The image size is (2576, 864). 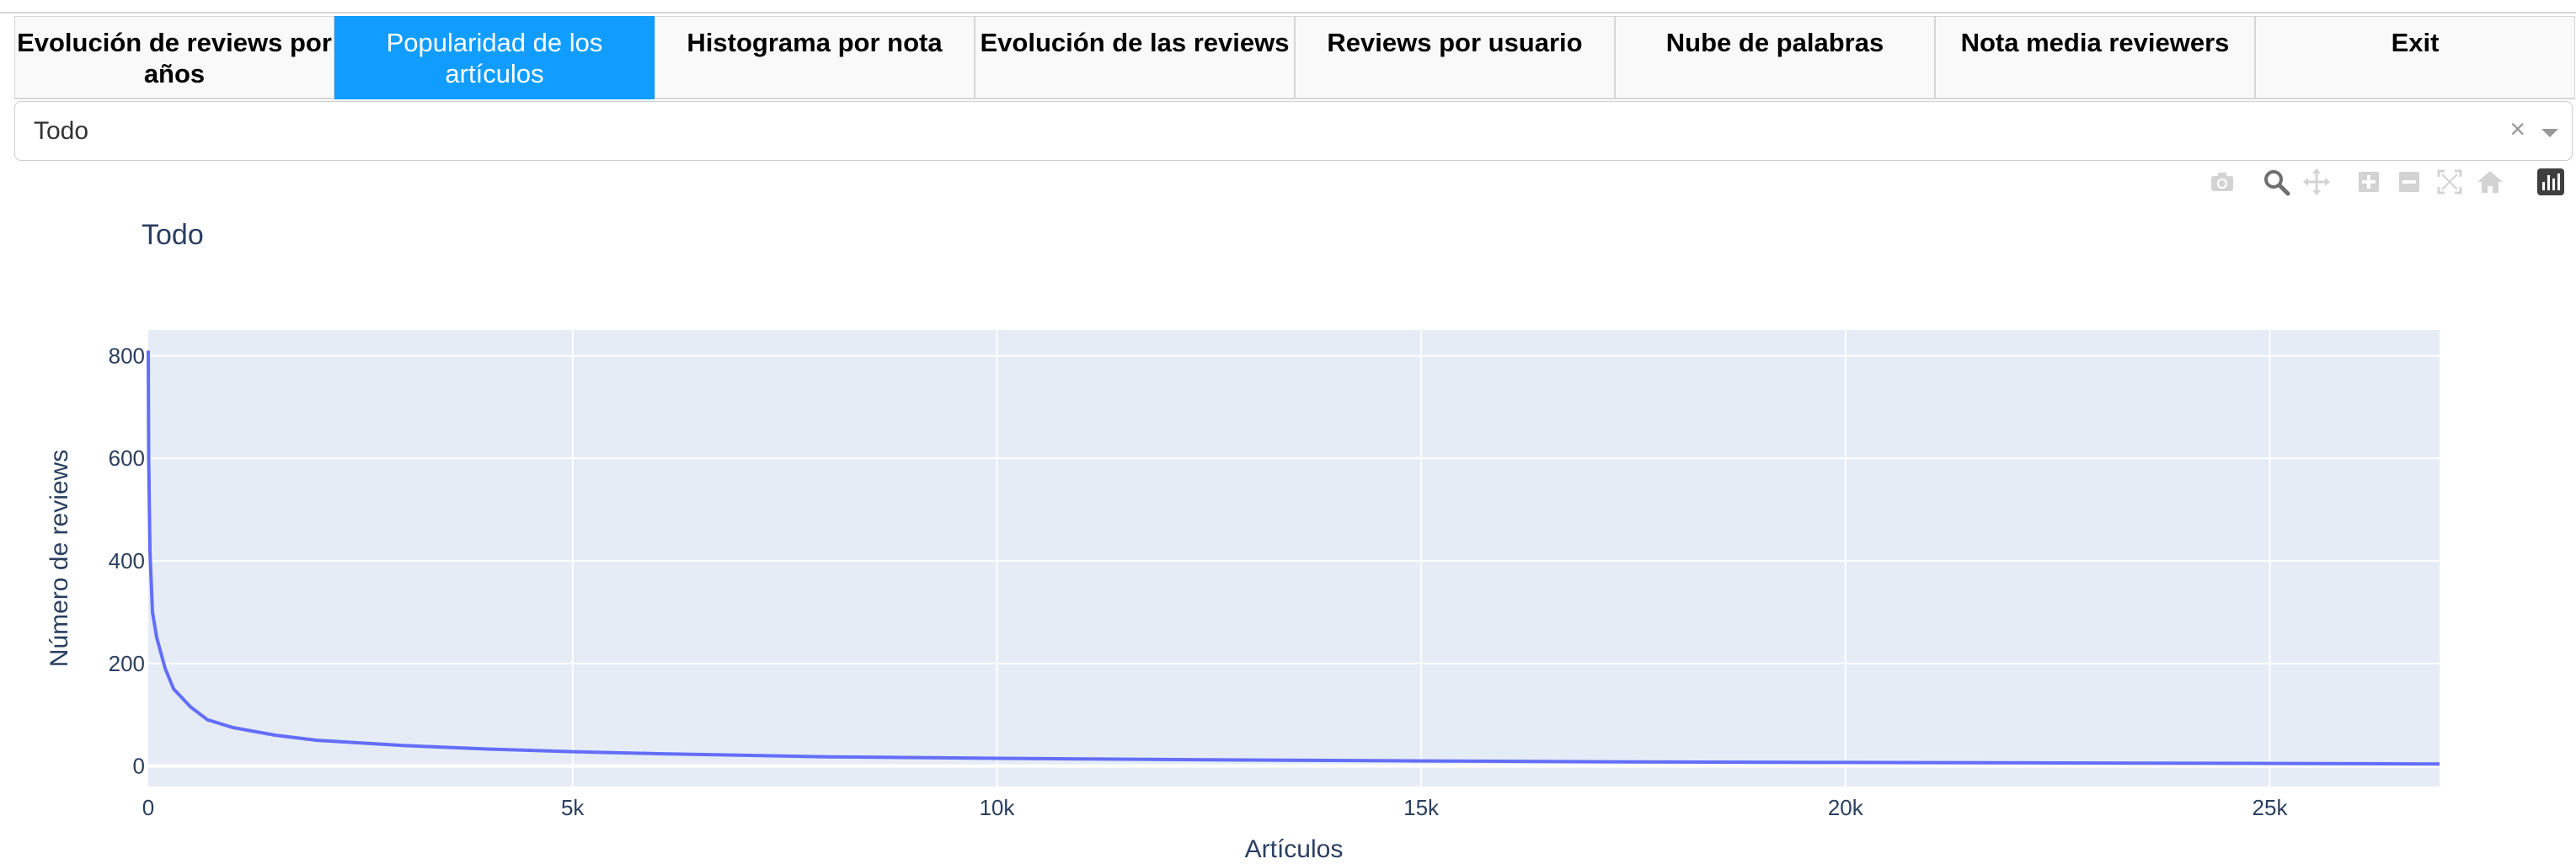 What do you see at coordinates (2517, 129) in the screenshot?
I see `clear-icon: ×` at bounding box center [2517, 129].